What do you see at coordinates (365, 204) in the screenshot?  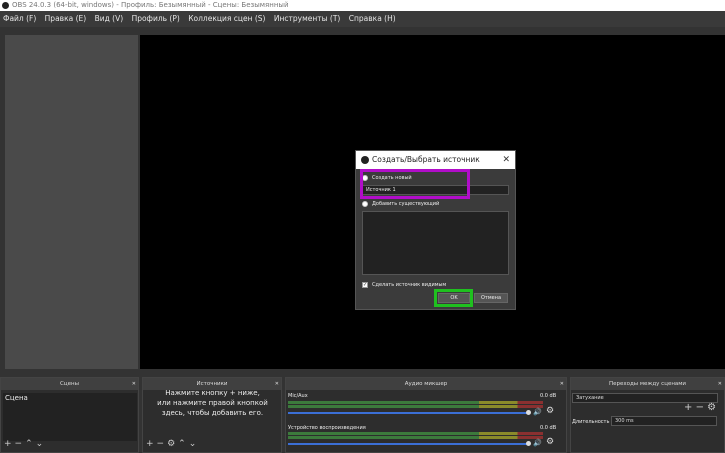 I see `radio-add-existing` at bounding box center [365, 204].